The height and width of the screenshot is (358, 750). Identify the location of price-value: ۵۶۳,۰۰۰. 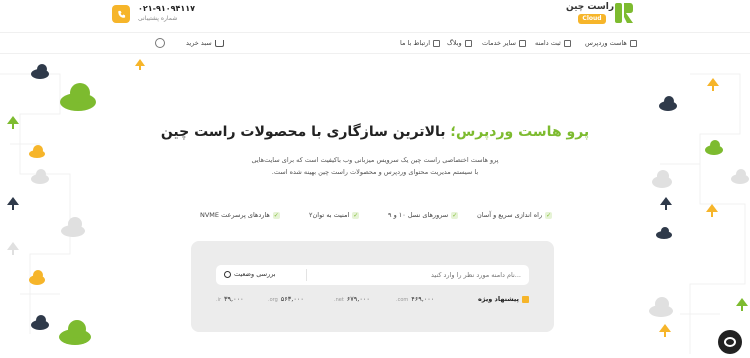
(292, 299).